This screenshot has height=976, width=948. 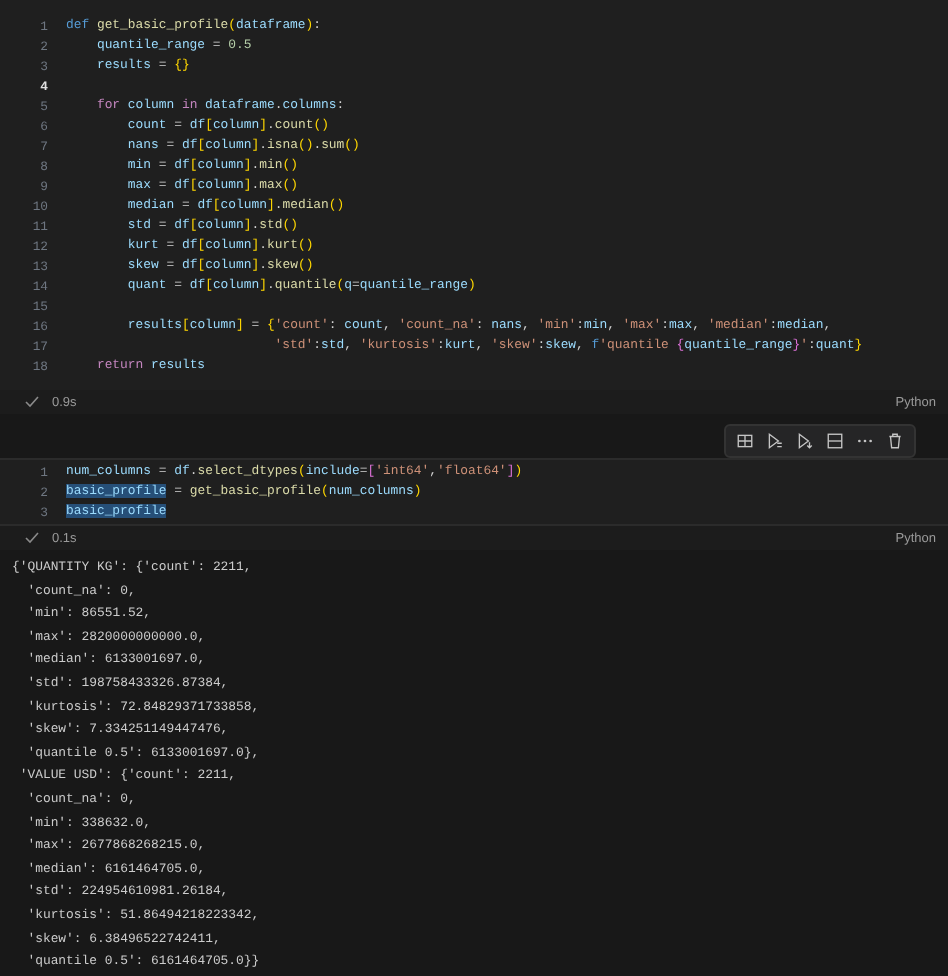 I want to click on grid-icon, so click(x=745, y=441).